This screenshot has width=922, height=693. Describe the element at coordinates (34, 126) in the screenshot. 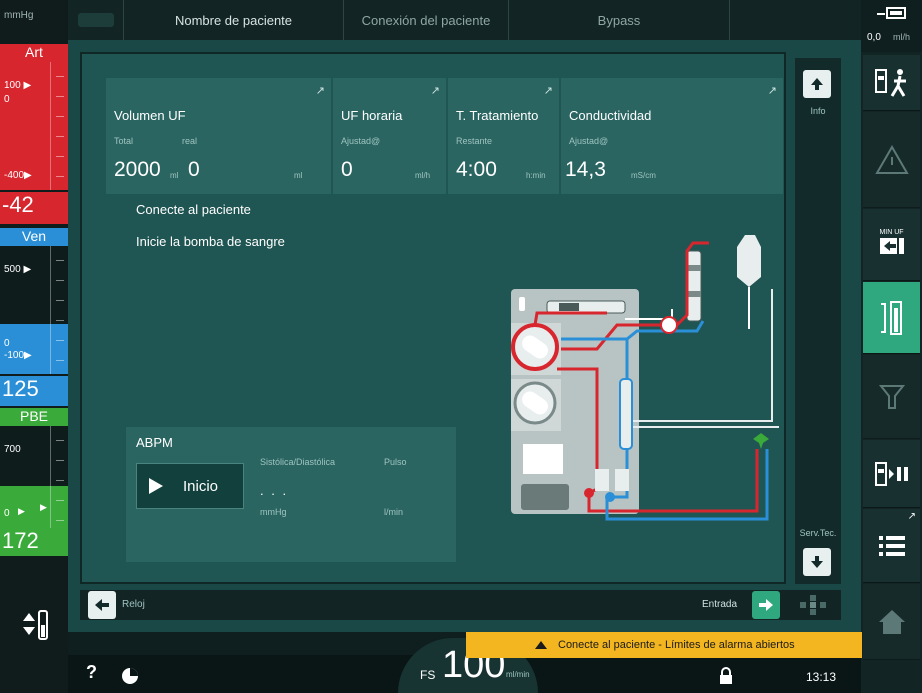

I see `art-gauge: 100 ▶ 0 -400▶` at that location.